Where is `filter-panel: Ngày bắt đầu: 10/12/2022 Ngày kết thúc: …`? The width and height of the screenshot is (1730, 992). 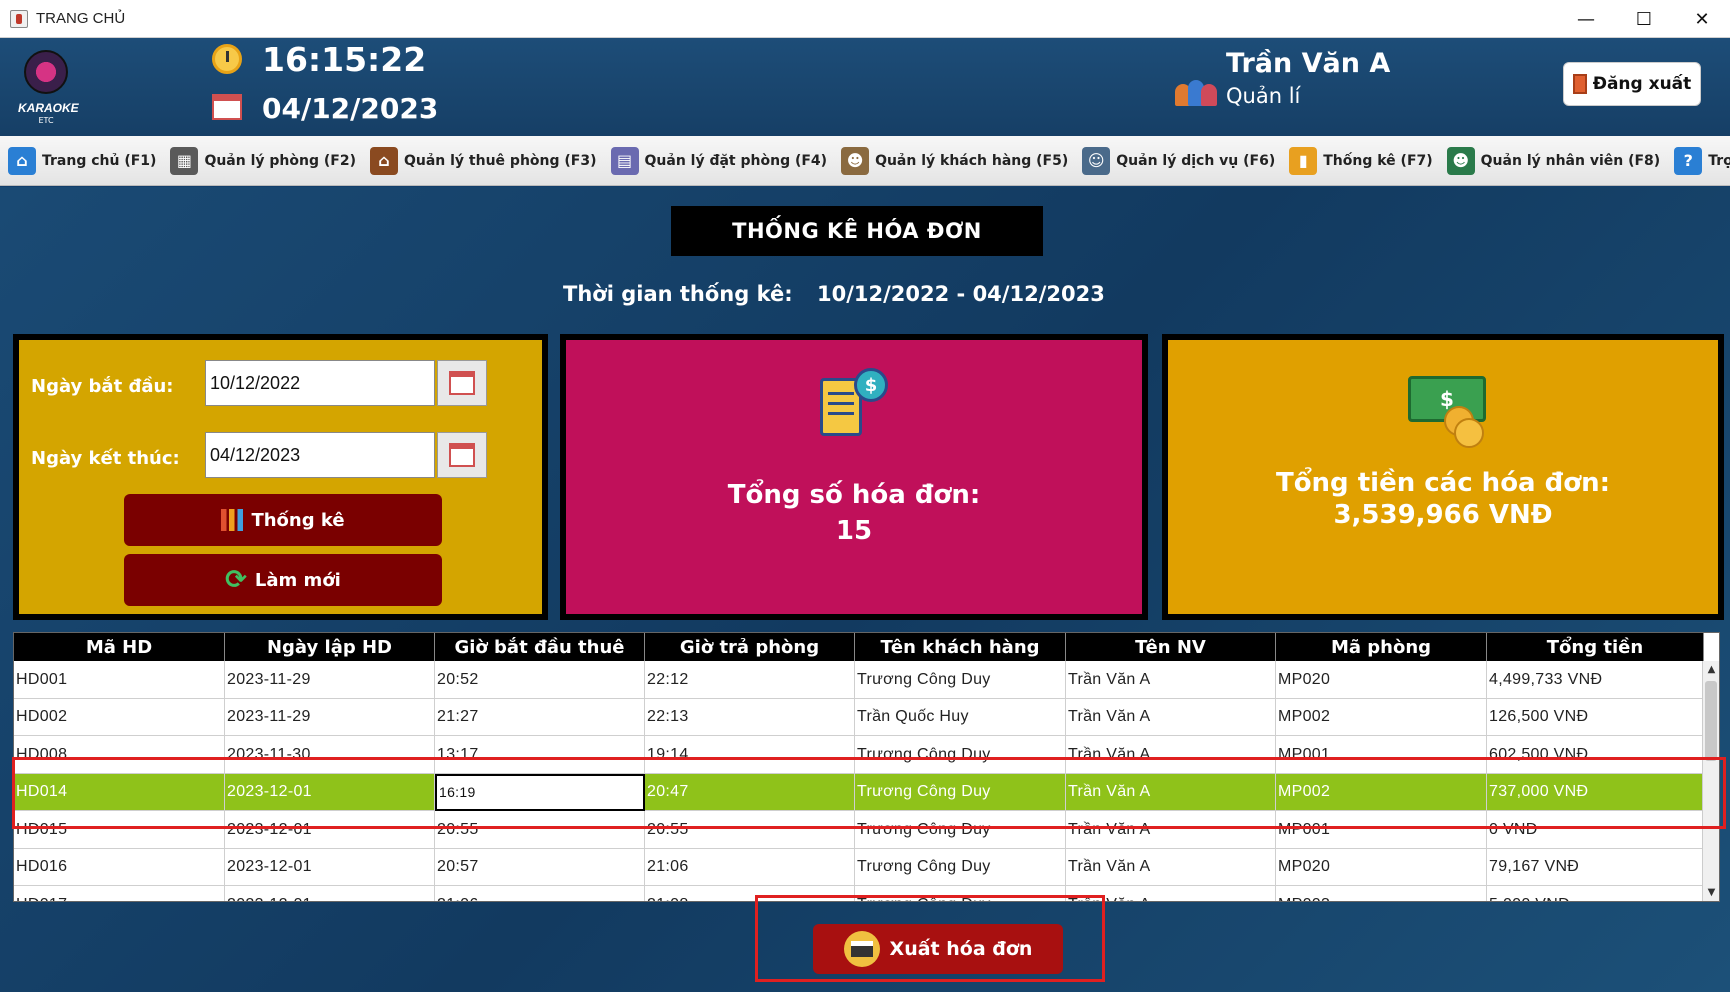
filter-panel: Ngày bắt đầu: 10/12/2022 Ngày kết thúc: … is located at coordinates (280, 477).